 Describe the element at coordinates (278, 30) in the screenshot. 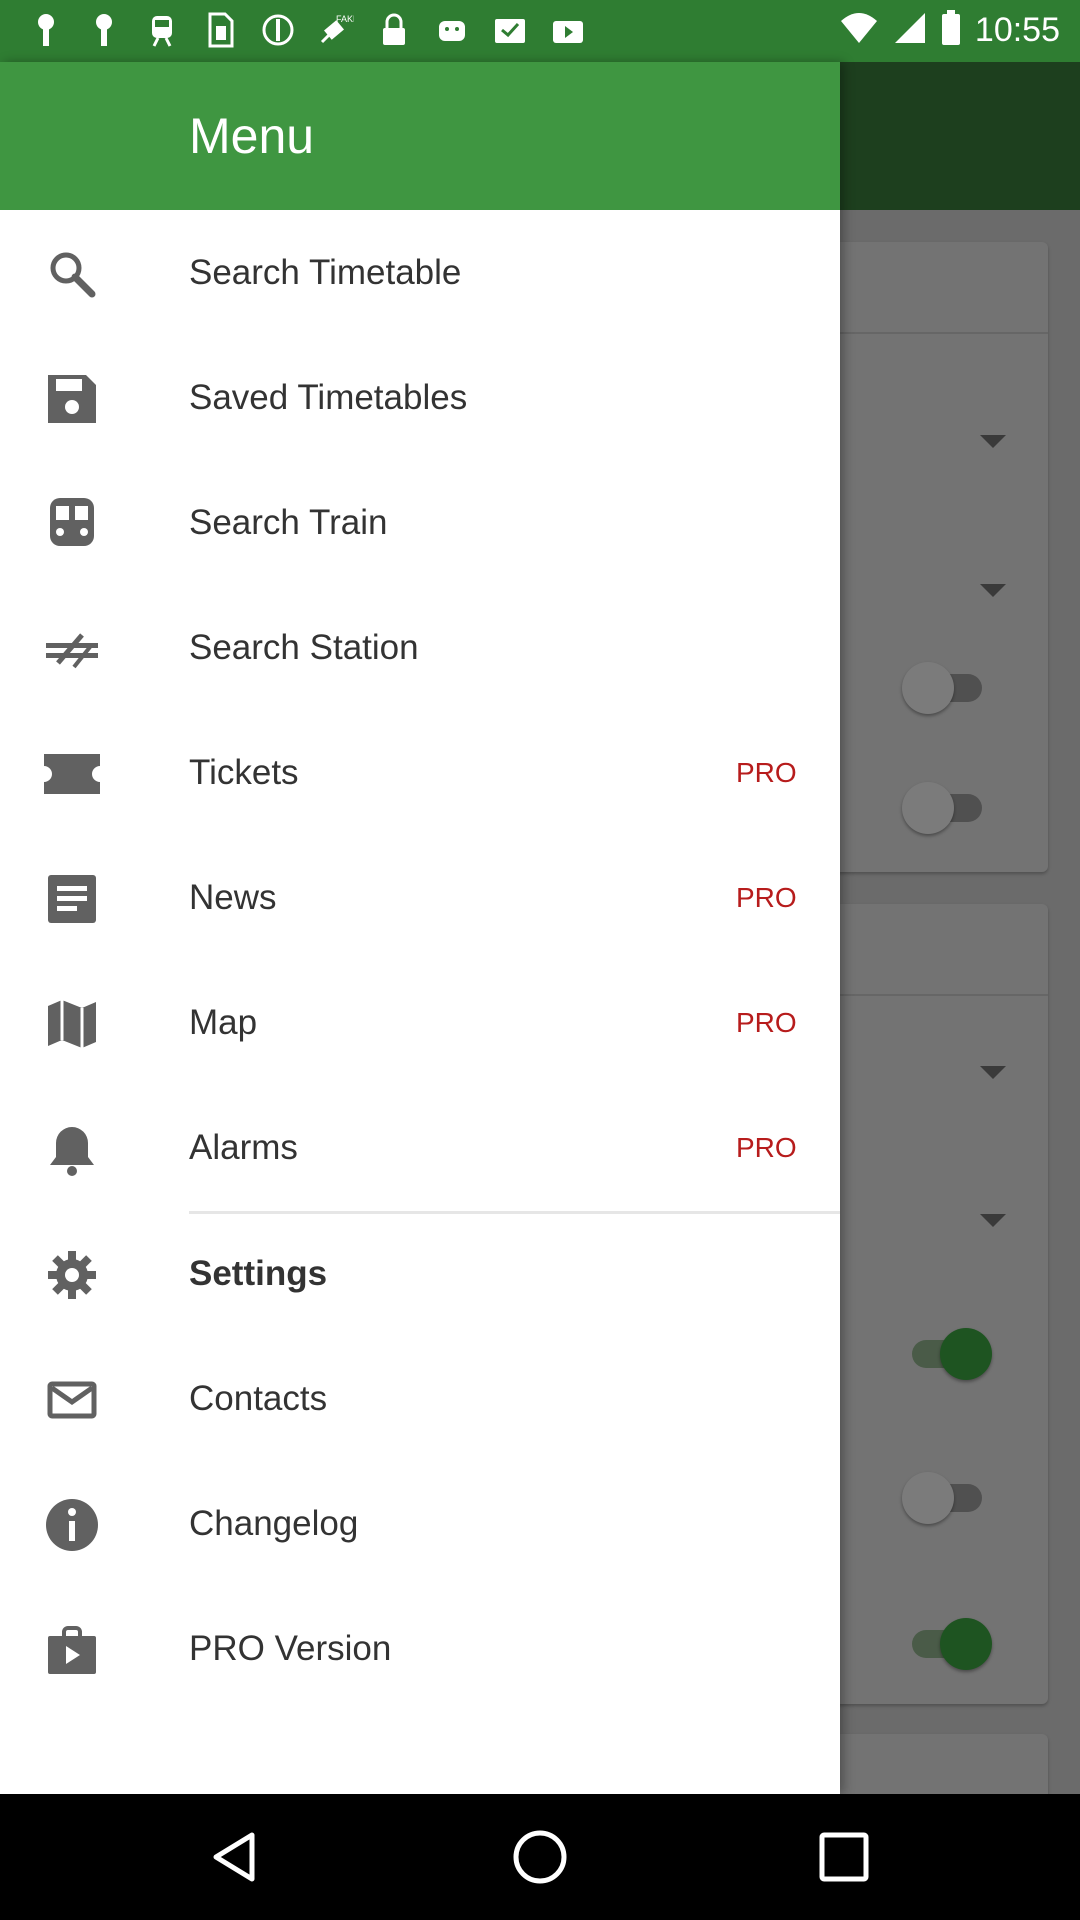

I see `block-icon` at that location.